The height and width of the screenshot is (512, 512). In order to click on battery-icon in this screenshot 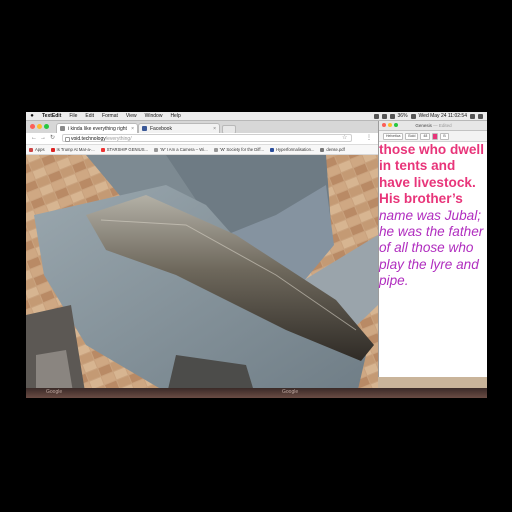, I will do `click(413, 116)`.